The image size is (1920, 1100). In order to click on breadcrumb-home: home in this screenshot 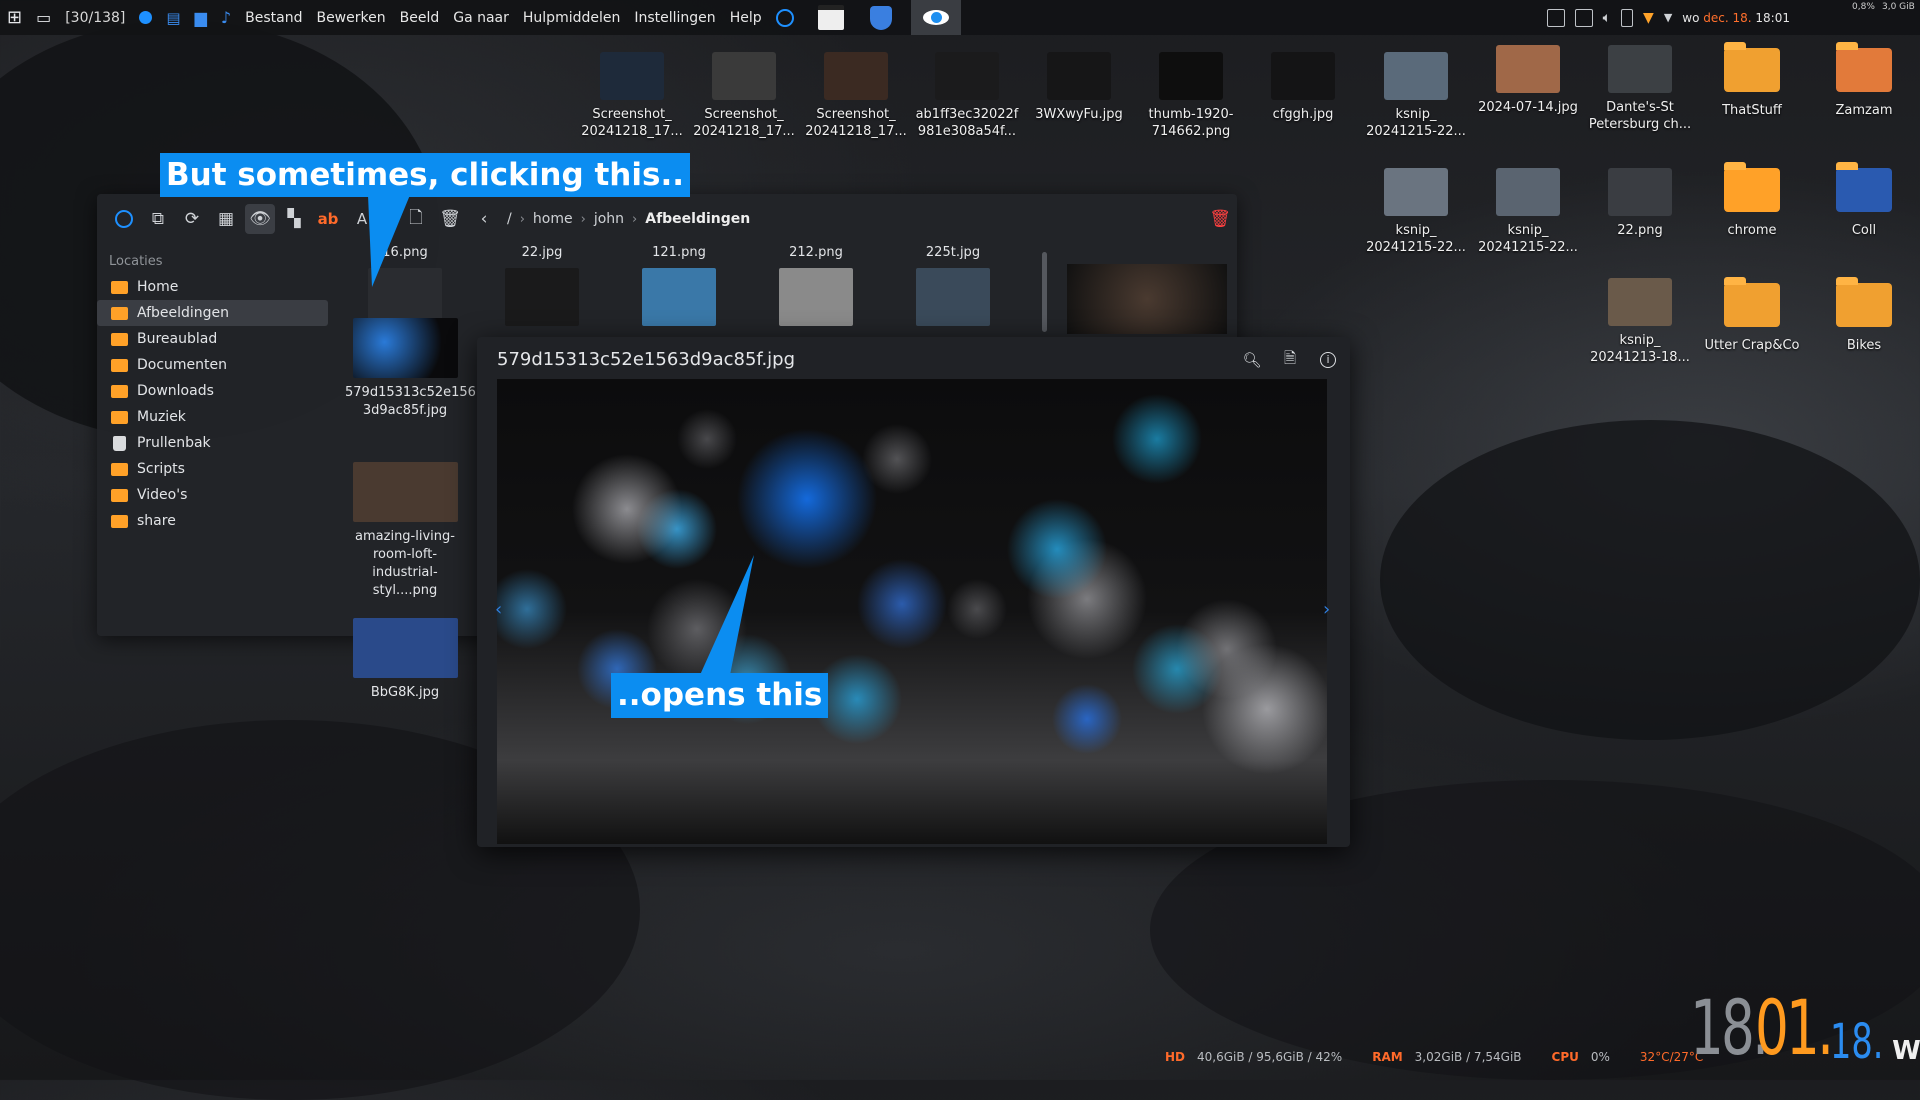, I will do `click(553, 219)`.